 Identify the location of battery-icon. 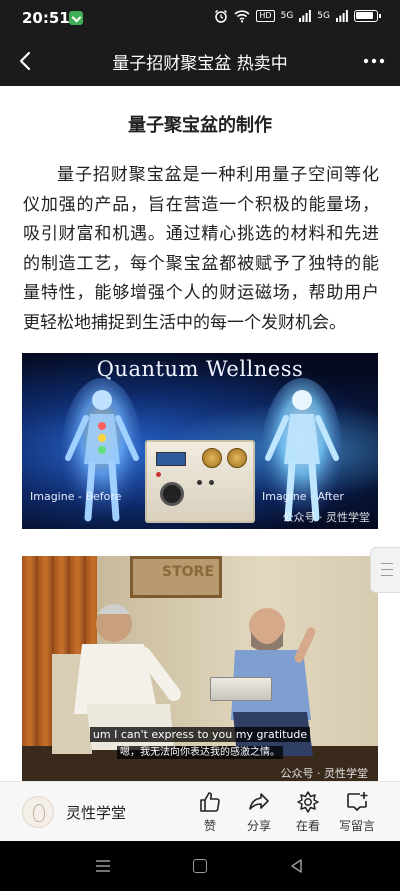
(367, 16).